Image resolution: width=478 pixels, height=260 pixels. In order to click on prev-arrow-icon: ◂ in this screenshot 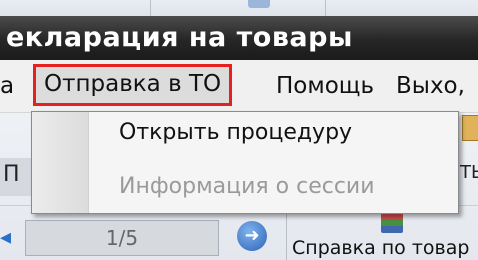, I will do `click(5, 237)`.